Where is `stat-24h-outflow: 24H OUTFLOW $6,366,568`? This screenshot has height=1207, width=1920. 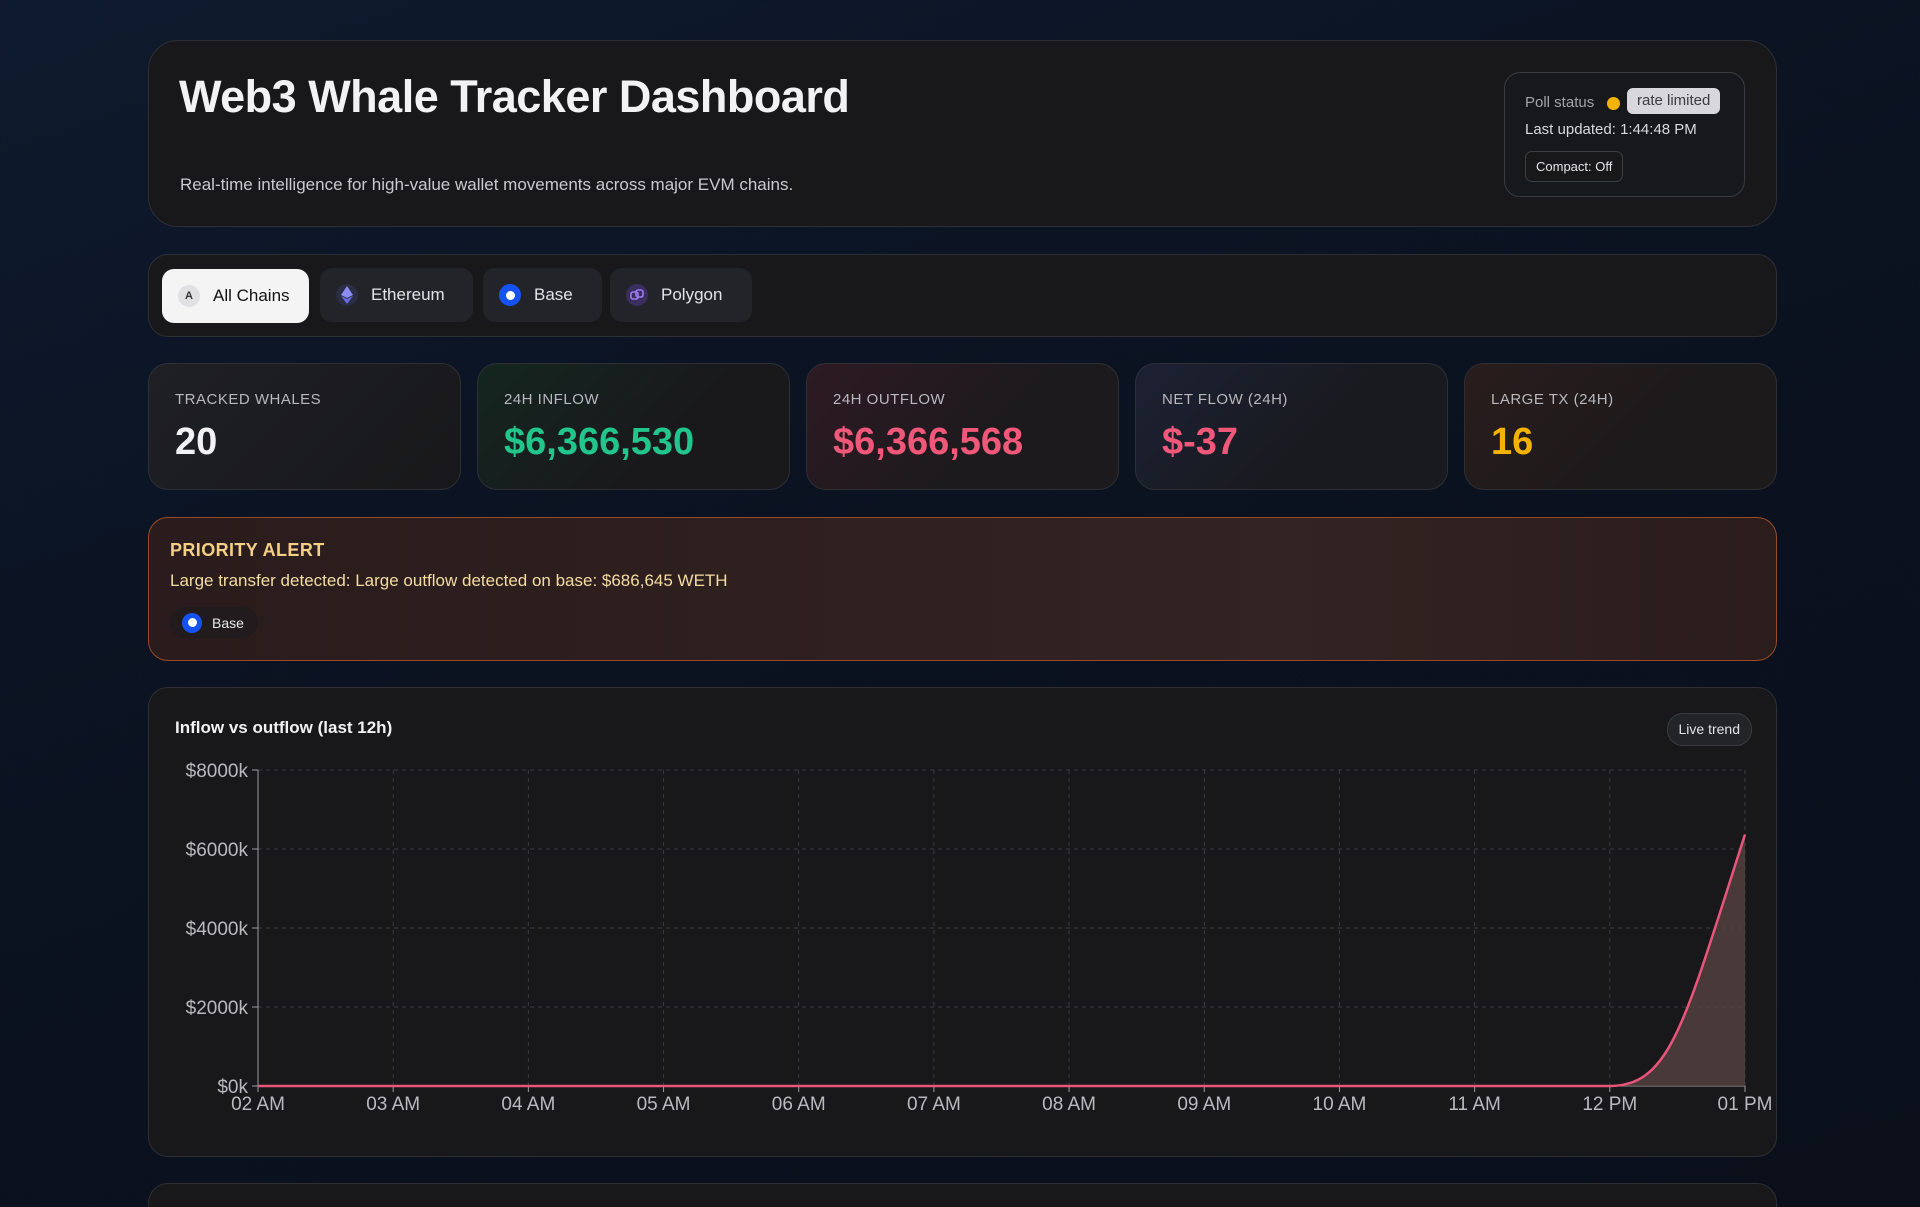 stat-24h-outflow: 24H OUTFLOW $6,366,568 is located at coordinates (962, 426).